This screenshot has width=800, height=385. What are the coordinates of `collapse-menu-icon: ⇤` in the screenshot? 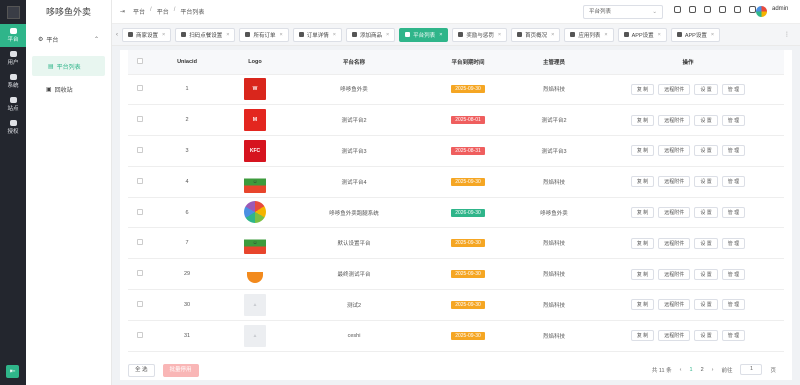 It's located at (12, 371).